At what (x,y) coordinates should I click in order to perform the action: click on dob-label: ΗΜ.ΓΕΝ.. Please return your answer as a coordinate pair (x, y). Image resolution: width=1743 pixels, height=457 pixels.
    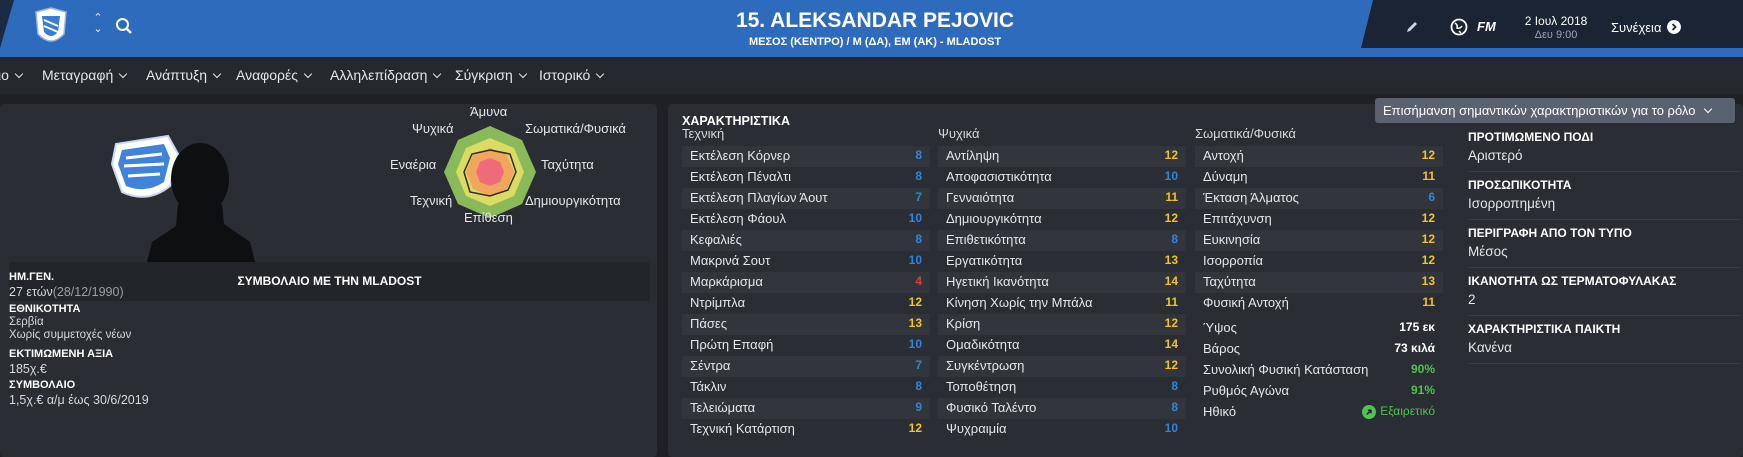
    Looking at the image, I should click on (32, 277).